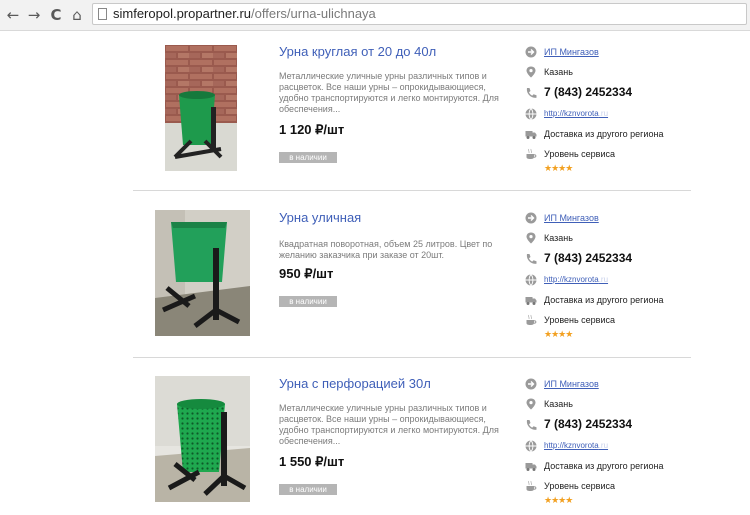  What do you see at coordinates (312, 461) in the screenshot?
I see `product-price: 1 550 ₽/шт` at bounding box center [312, 461].